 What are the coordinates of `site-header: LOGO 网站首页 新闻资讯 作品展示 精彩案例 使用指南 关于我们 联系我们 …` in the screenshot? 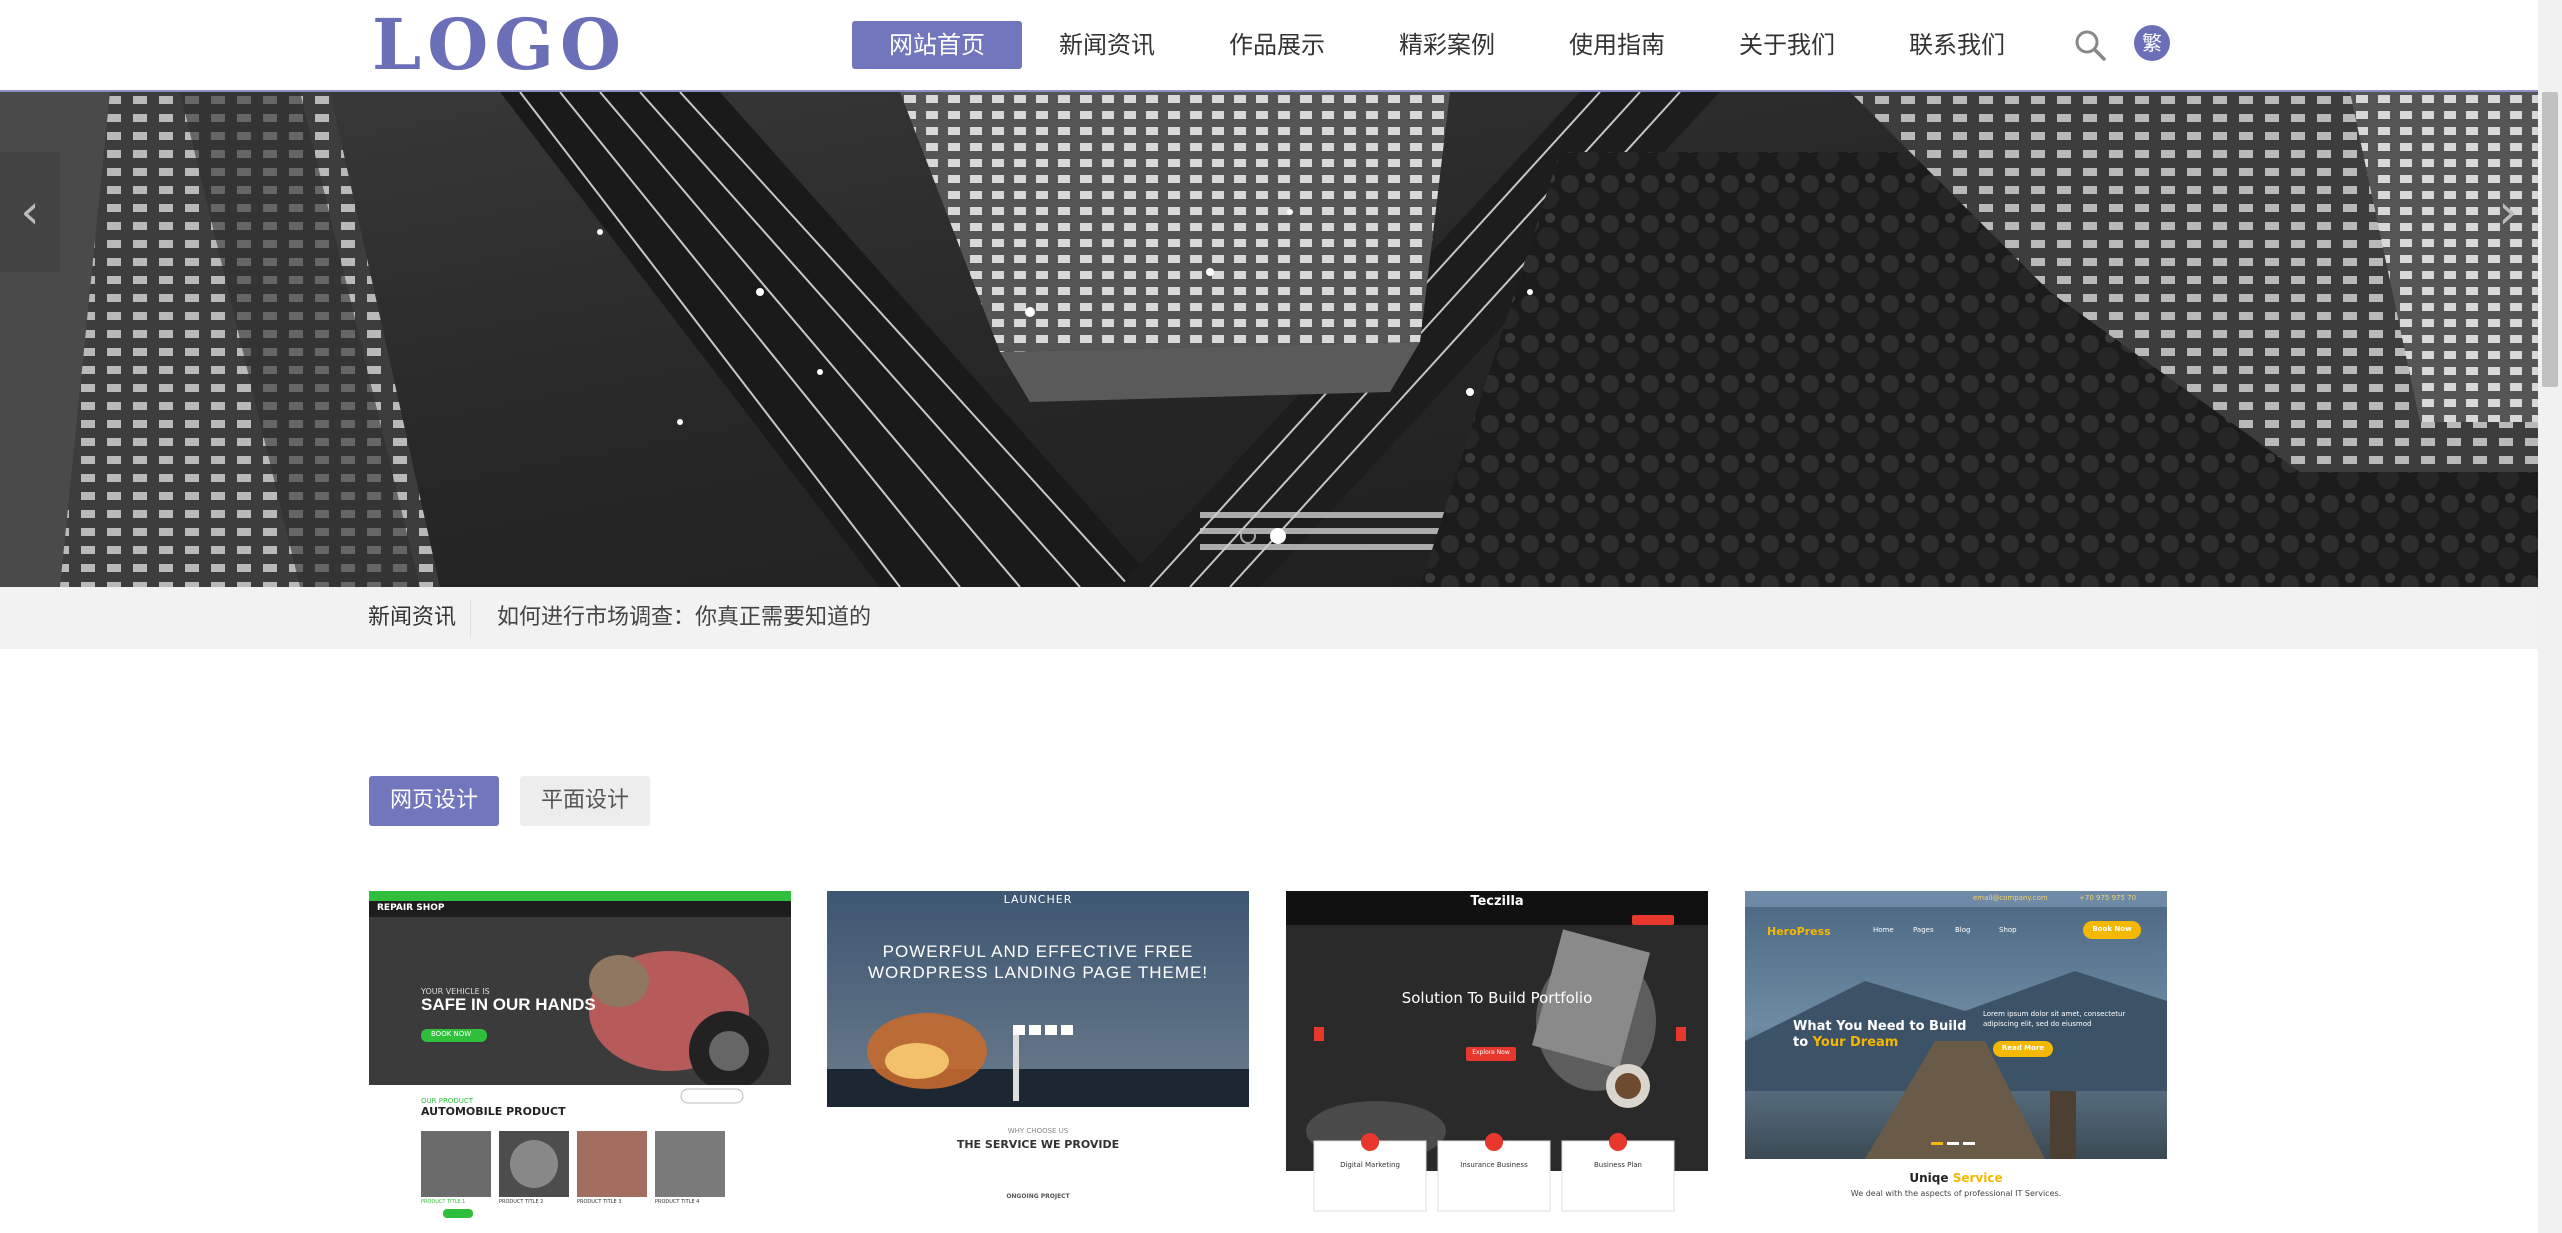 It's located at (1269, 46).